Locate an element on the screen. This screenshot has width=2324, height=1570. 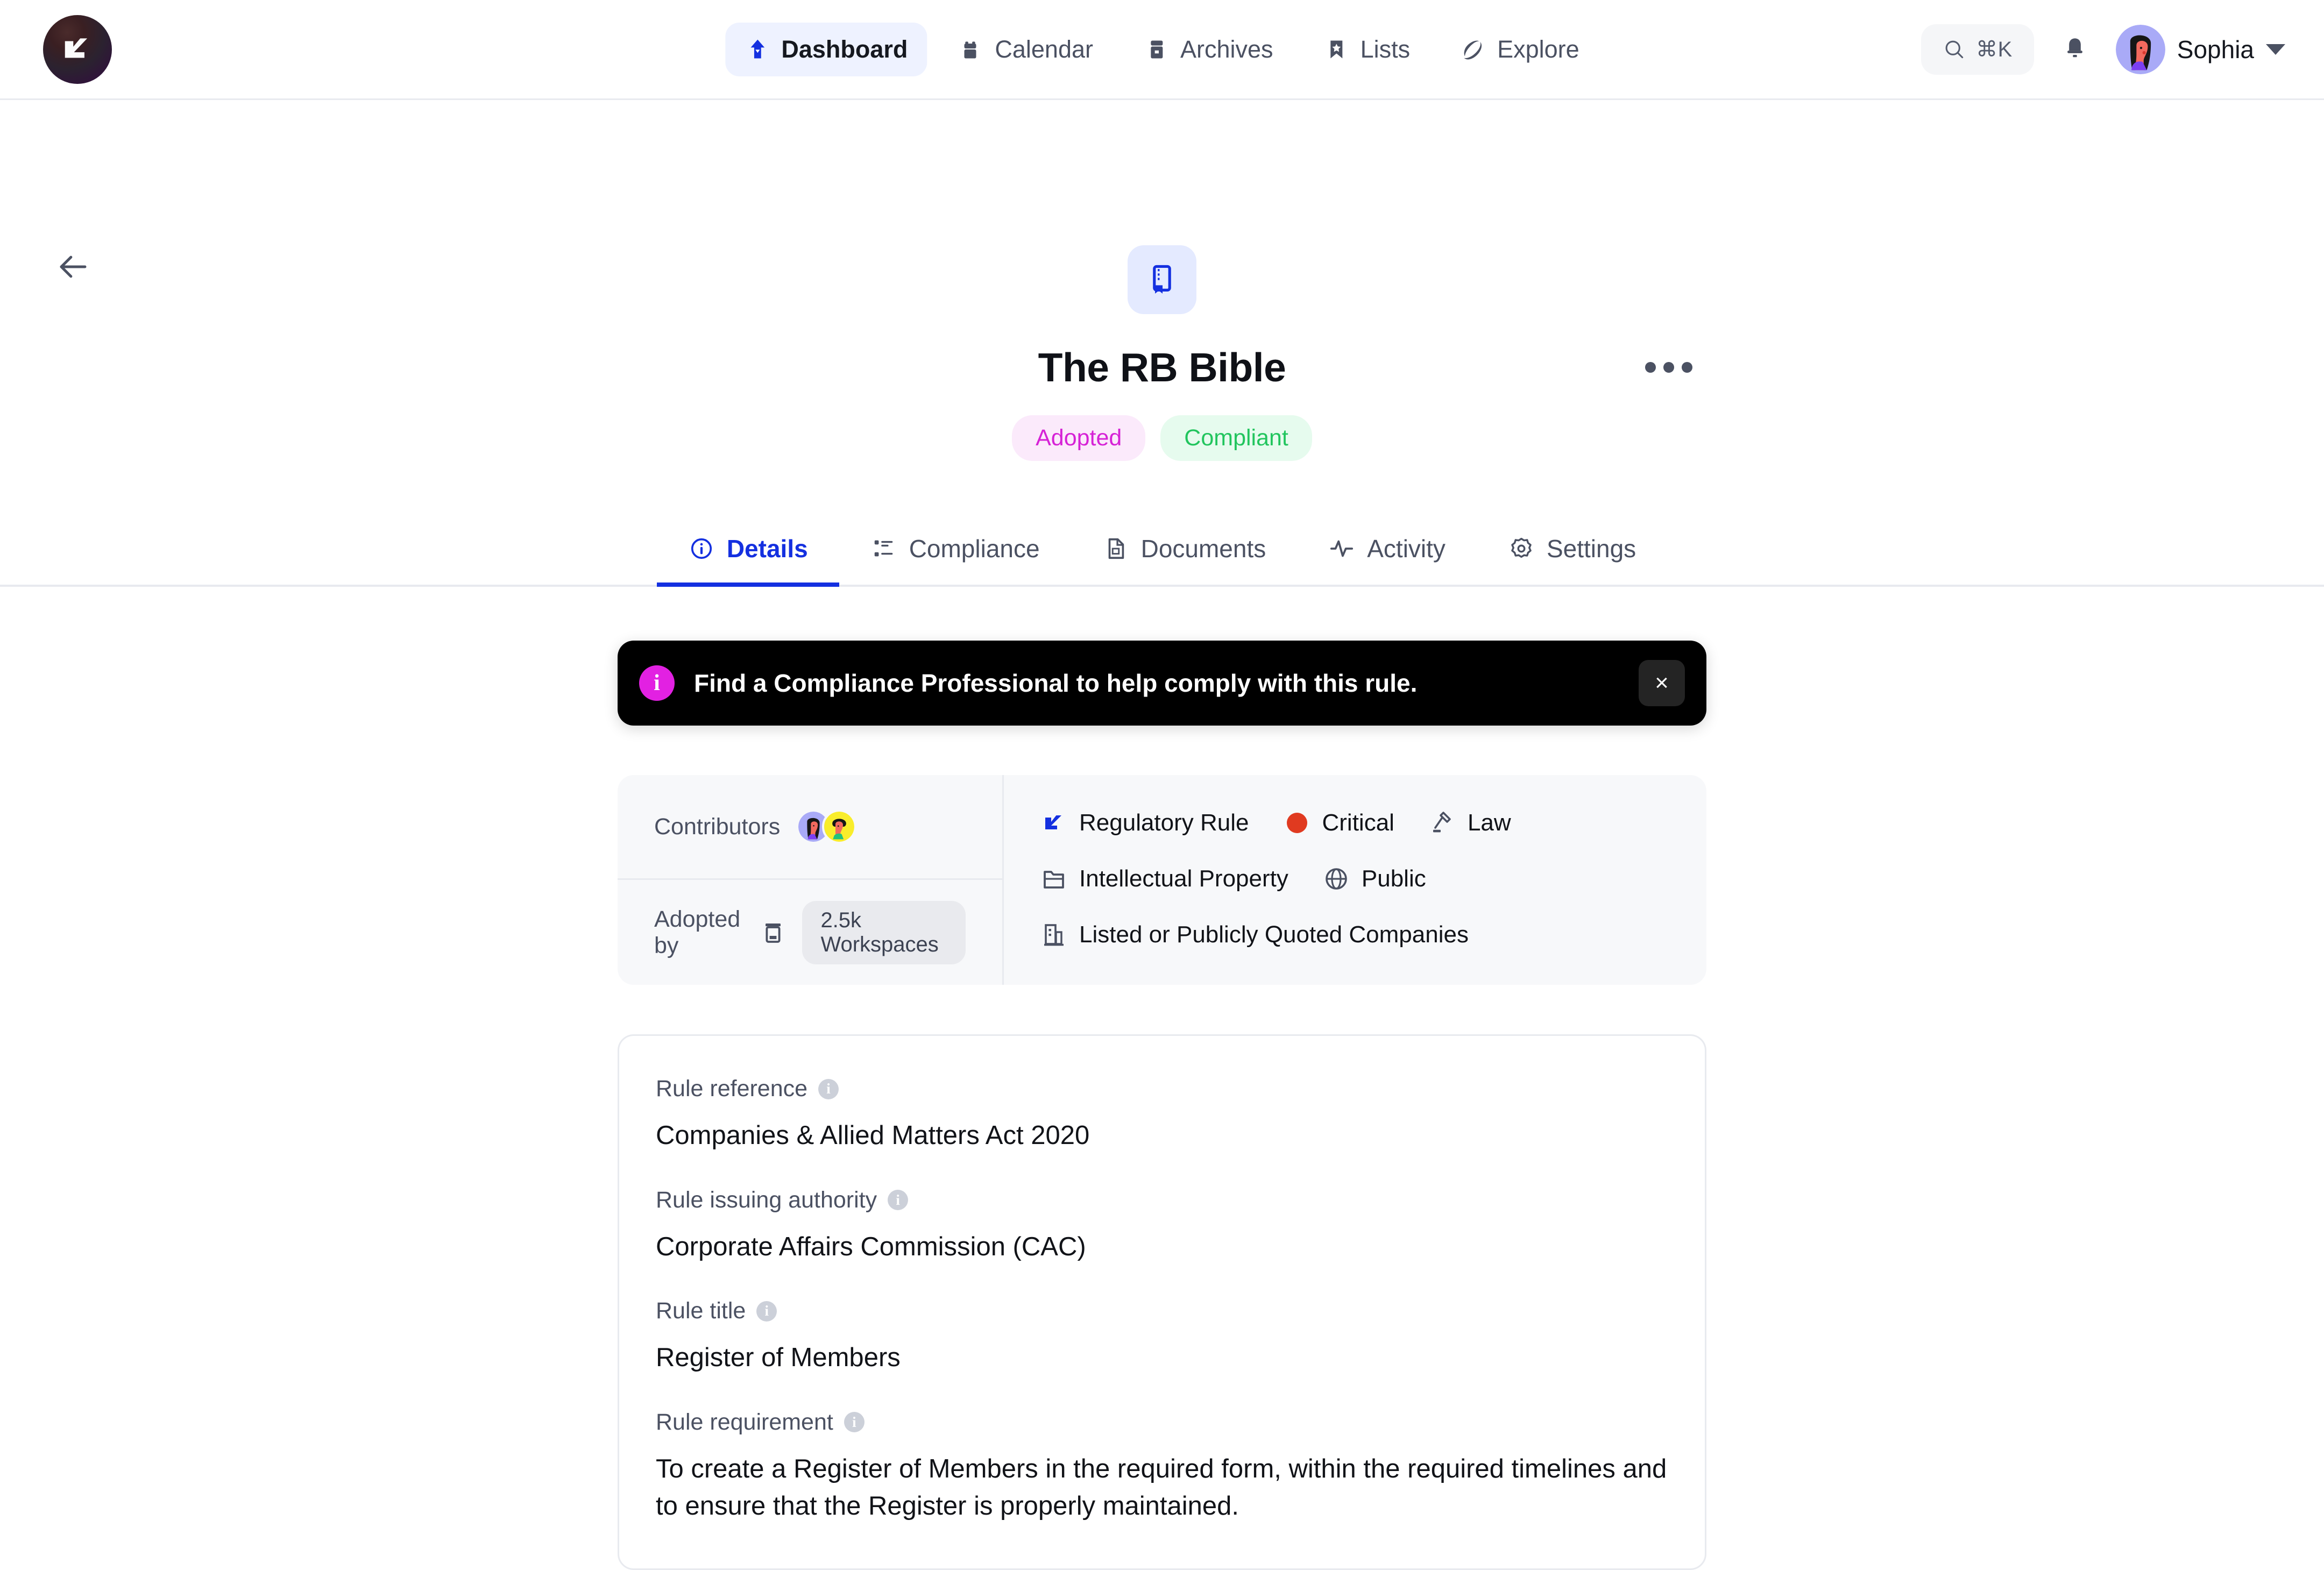
field-value: Corporate Affairs Commission (CAC) is located at coordinates (871, 1246).